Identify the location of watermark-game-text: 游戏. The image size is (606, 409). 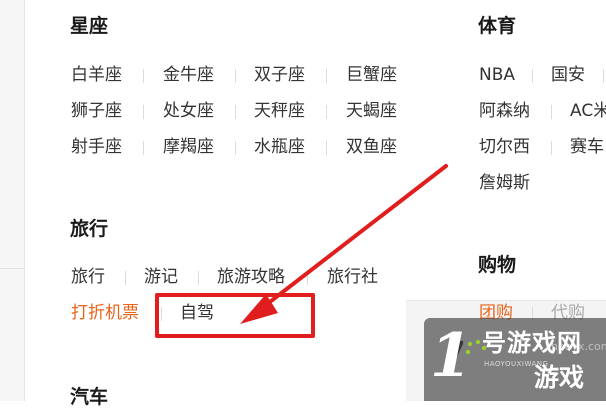
(559, 377).